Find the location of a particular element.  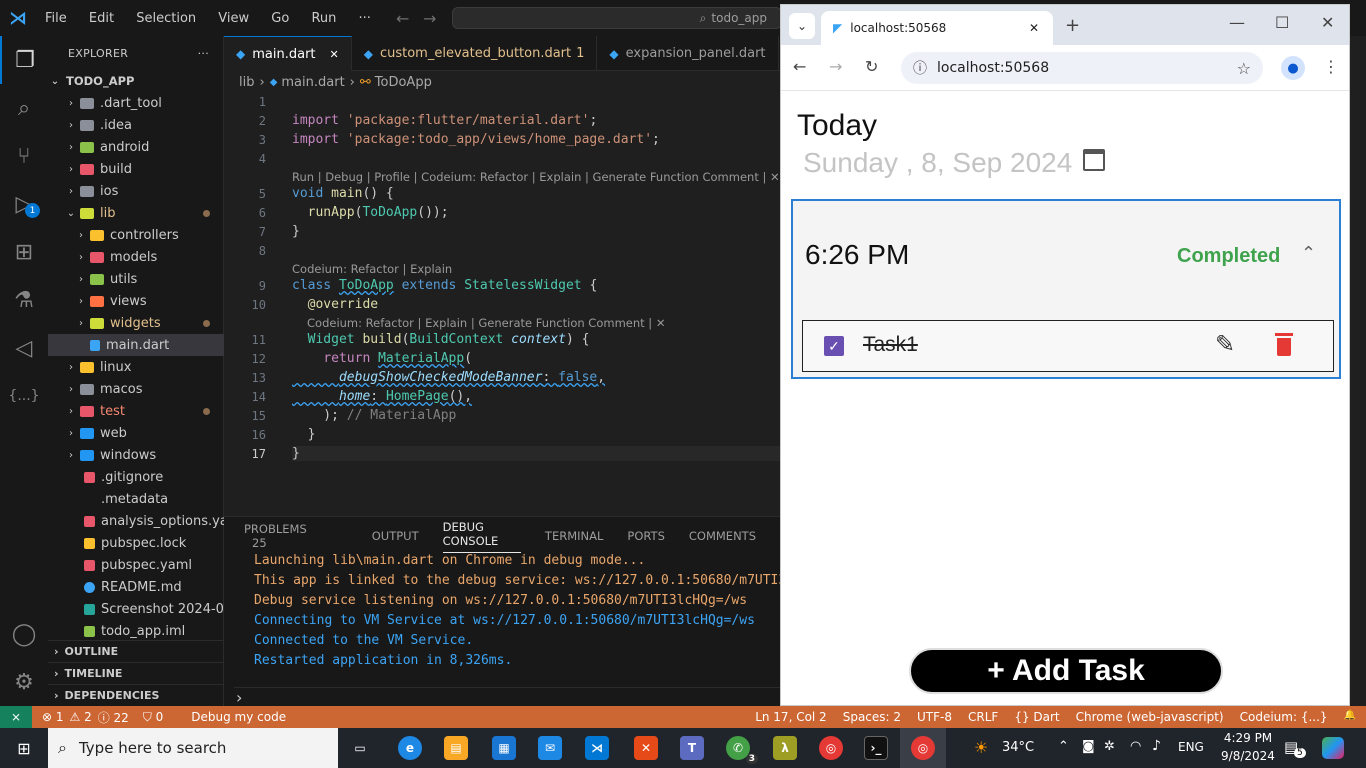

breadcrumb-file: main.dart is located at coordinates (312, 82).